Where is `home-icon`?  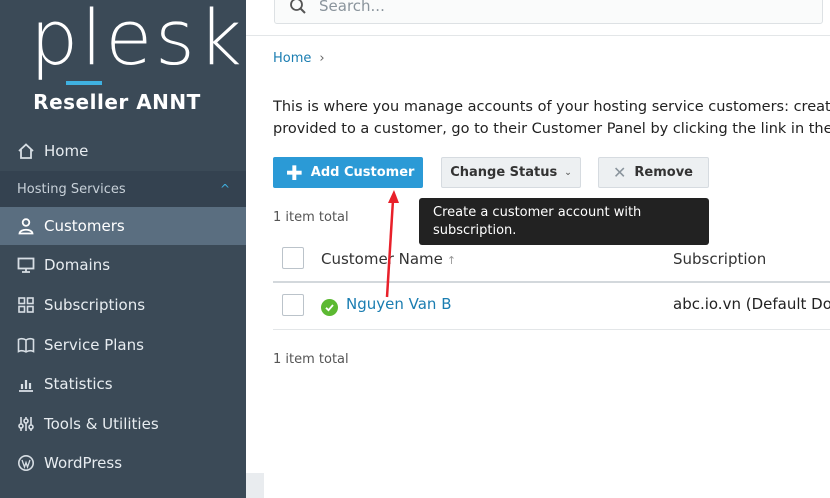
home-icon is located at coordinates (26, 151).